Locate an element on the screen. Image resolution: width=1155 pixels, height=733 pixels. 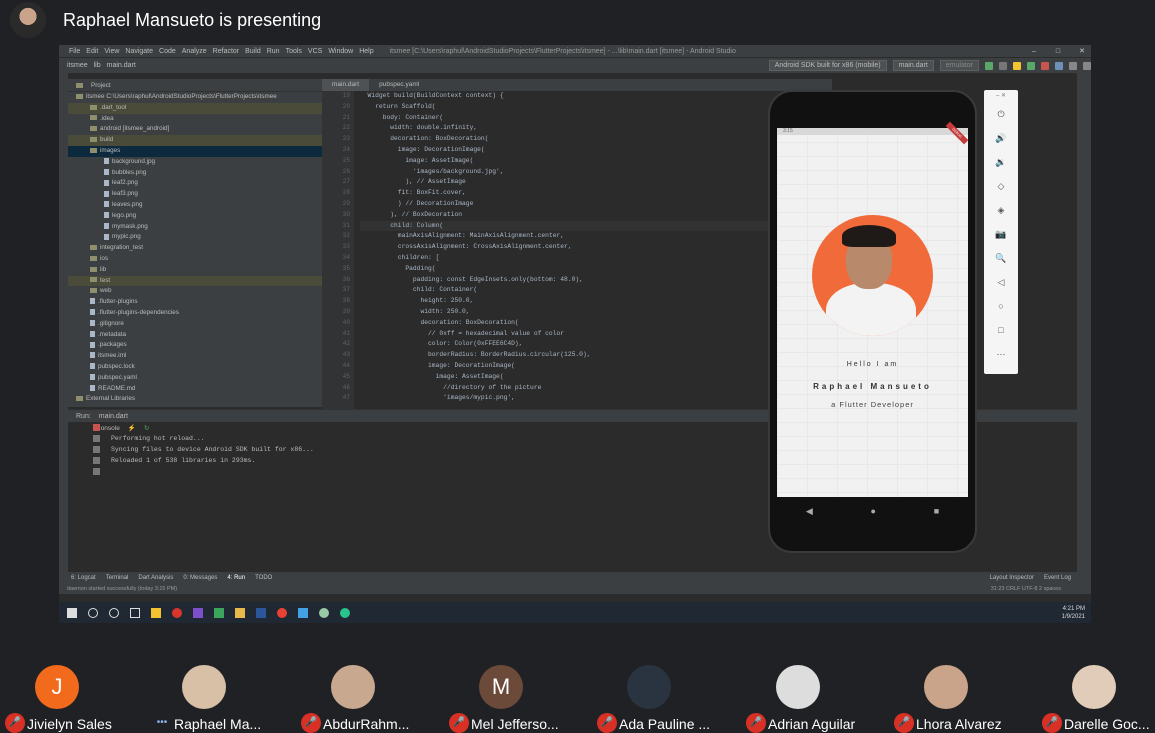
run-config-selector: main.dart is located at coordinates (913, 65).